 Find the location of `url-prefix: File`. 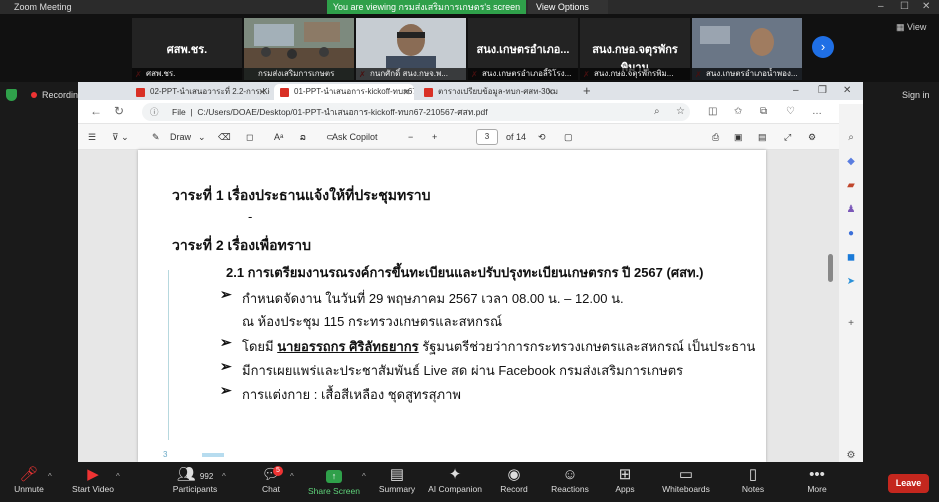

url-prefix: File is located at coordinates (179, 112).